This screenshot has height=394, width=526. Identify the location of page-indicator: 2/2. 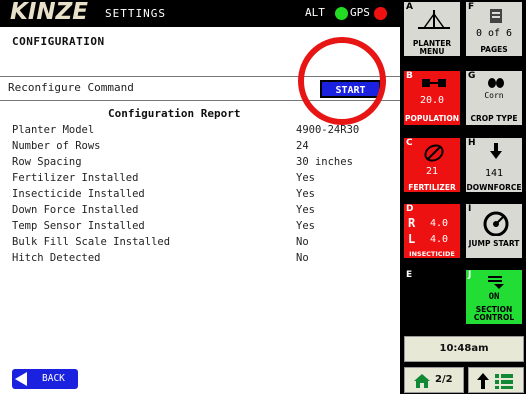
(444, 379).